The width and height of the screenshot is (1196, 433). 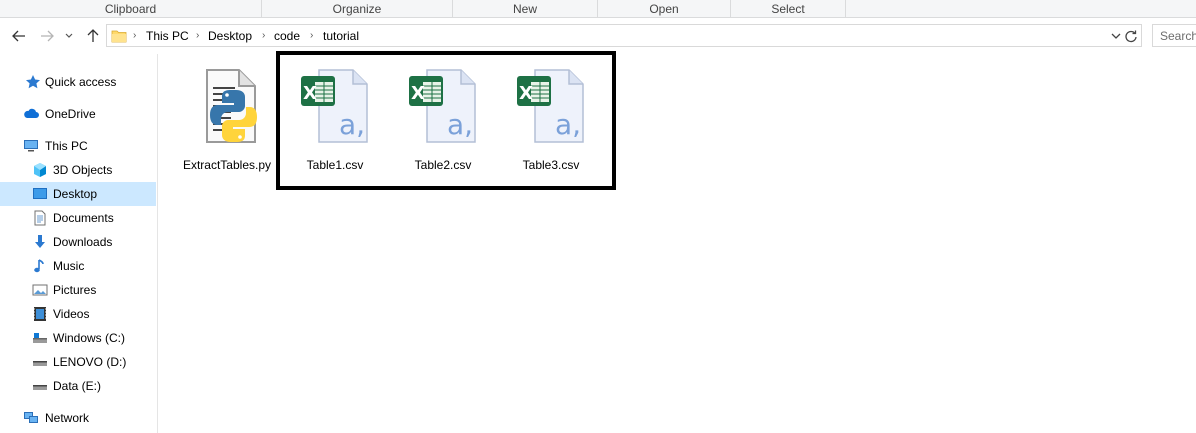 I want to click on desktop-icon, so click(x=40, y=193).